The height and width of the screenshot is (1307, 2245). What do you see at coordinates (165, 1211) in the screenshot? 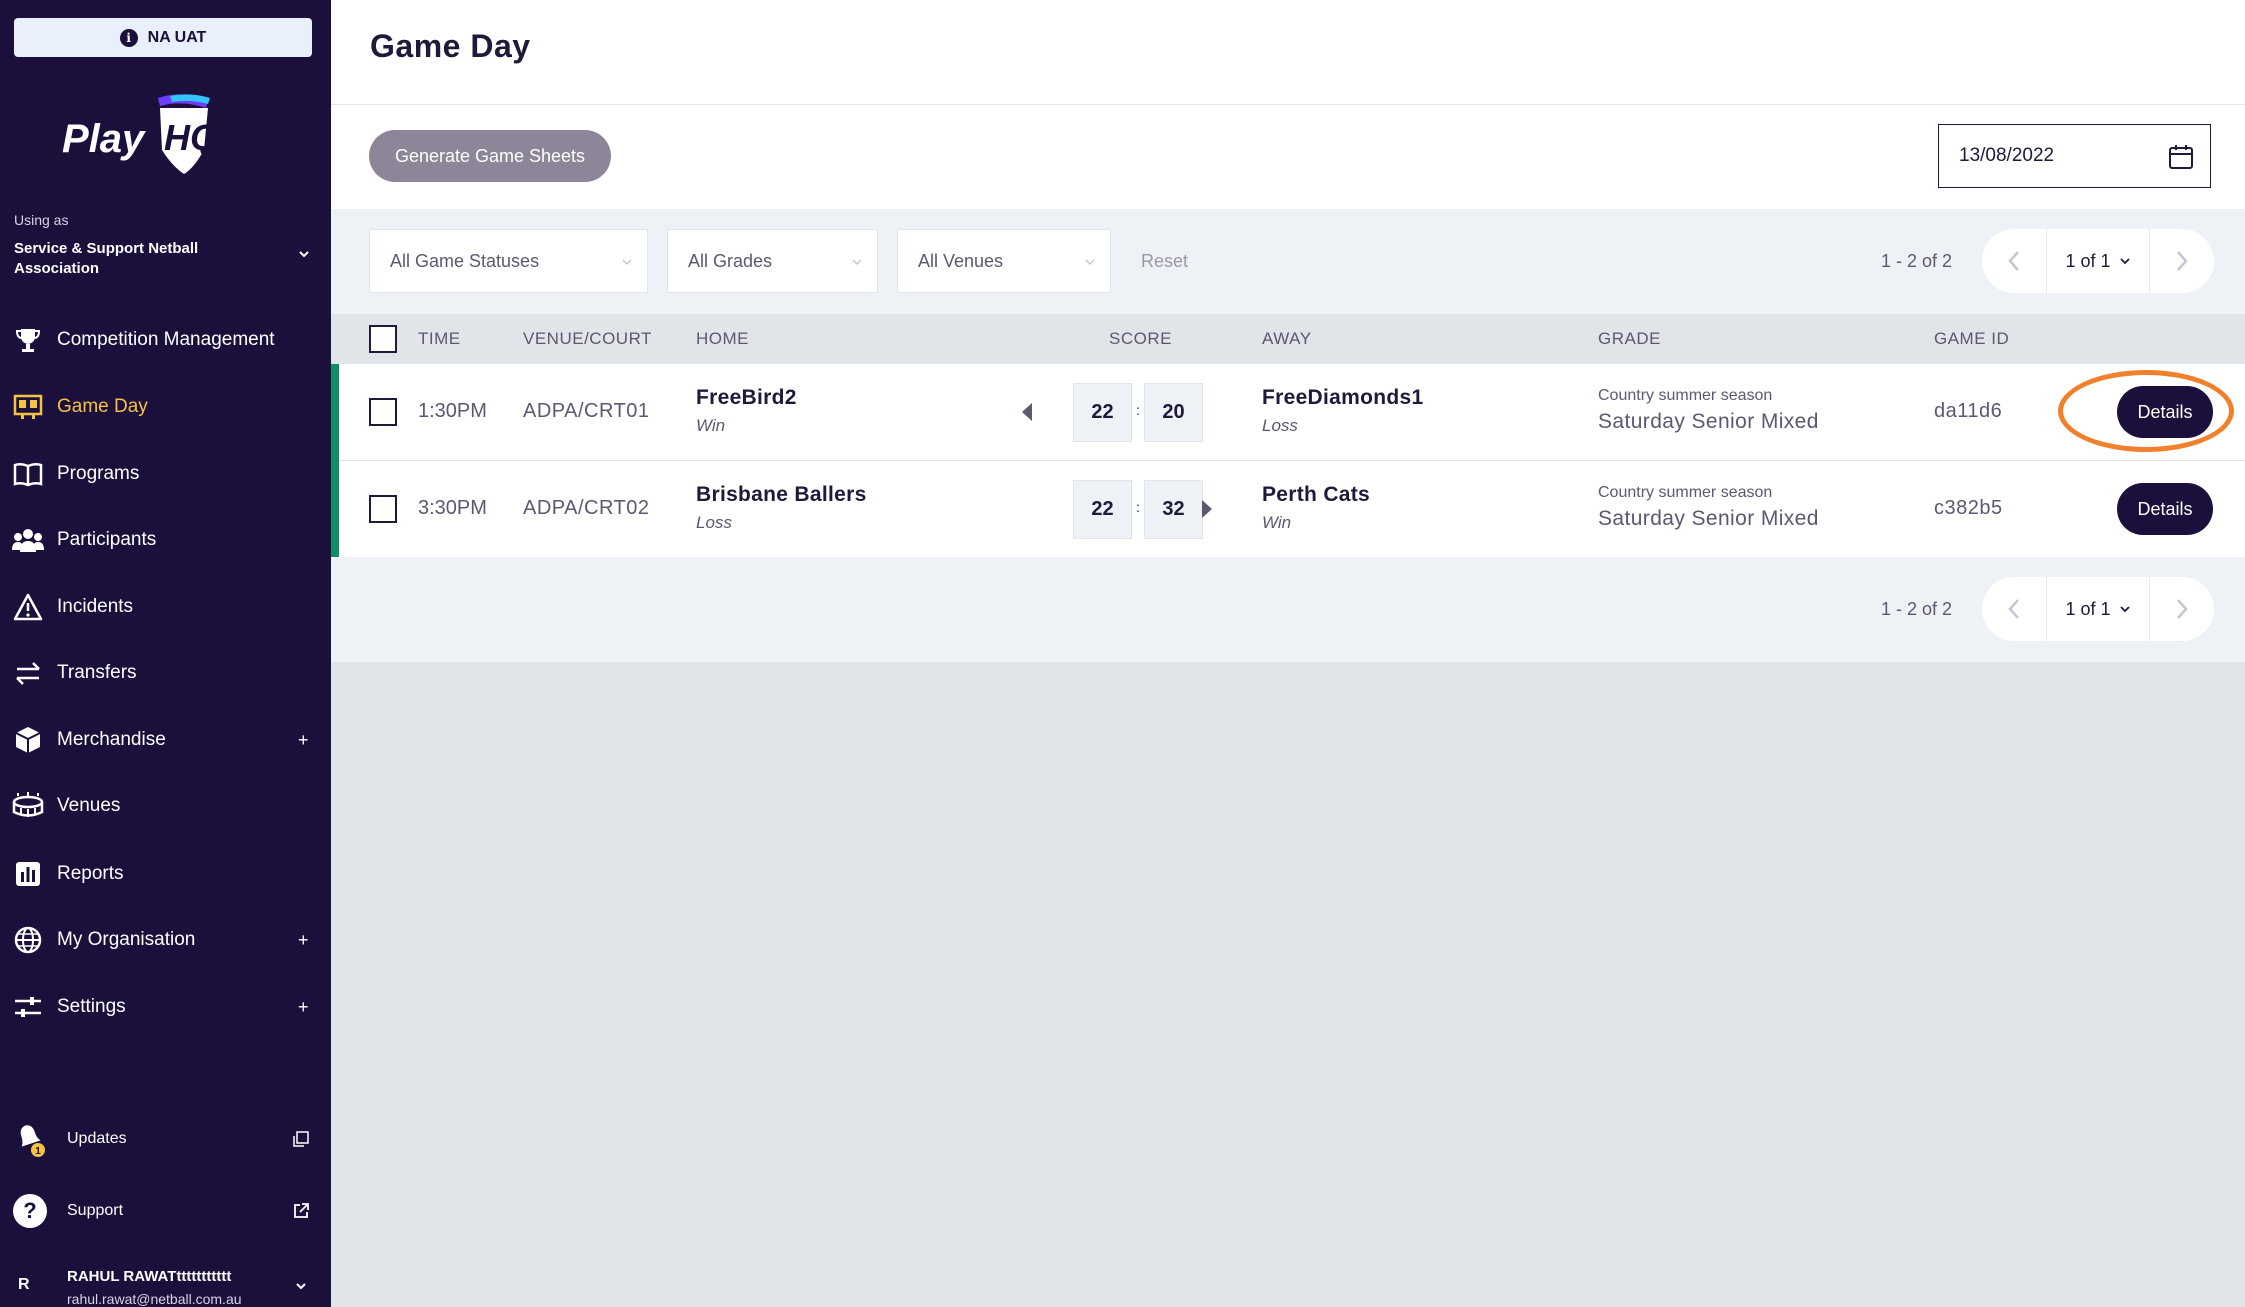
I see `support-link: ? Support` at bounding box center [165, 1211].